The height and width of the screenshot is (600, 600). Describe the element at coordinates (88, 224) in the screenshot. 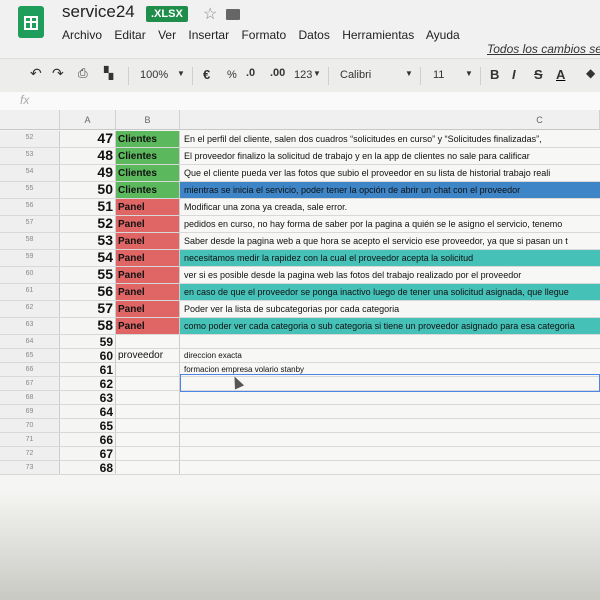

I see `cell-a: 52` at that location.